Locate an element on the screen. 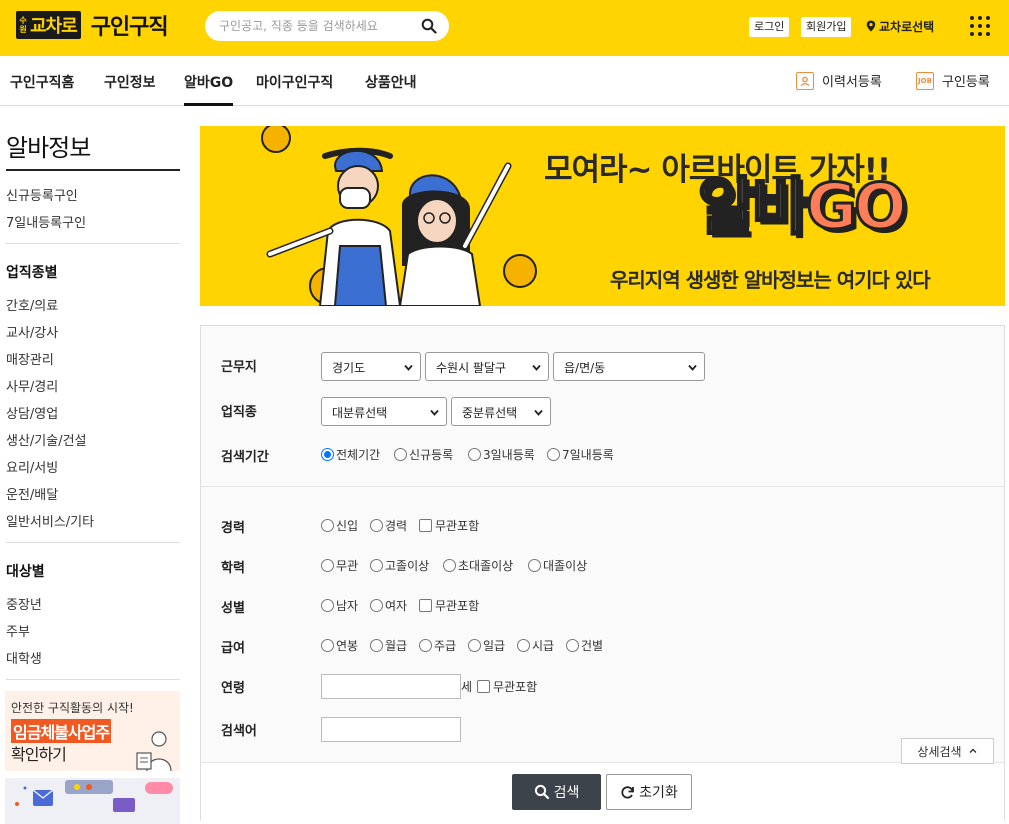 The height and width of the screenshot is (824, 1009). age-unit: 세 is located at coordinates (467, 687).